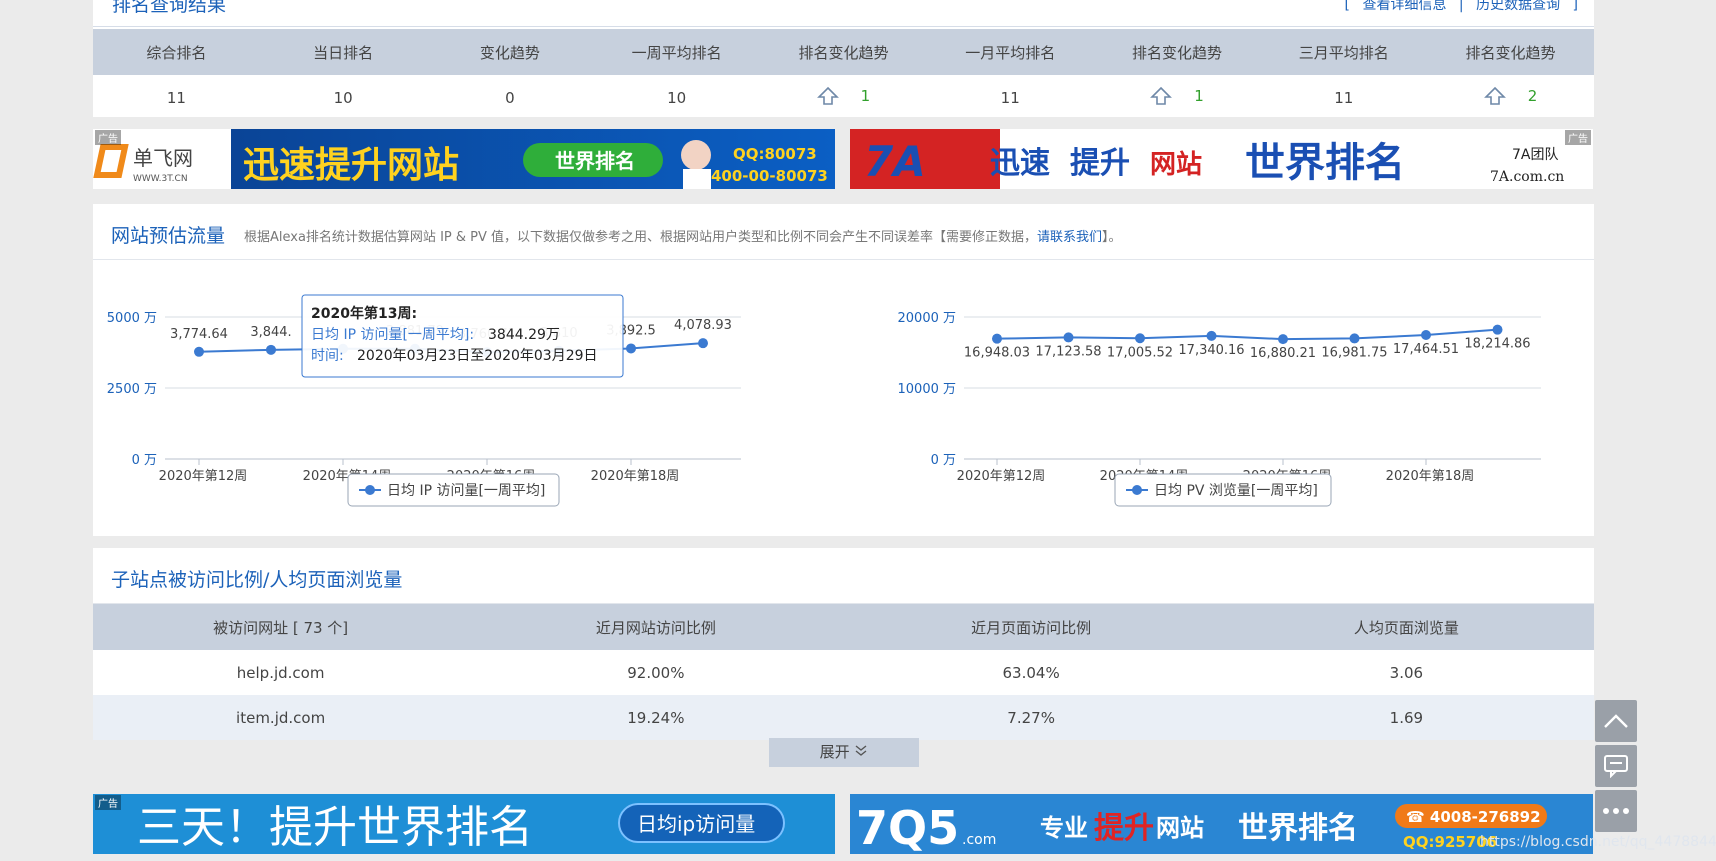 This screenshot has height=861, width=1716. What do you see at coordinates (1112, 237) in the screenshot?
I see `traffic-desc-suffix: 】。` at bounding box center [1112, 237].